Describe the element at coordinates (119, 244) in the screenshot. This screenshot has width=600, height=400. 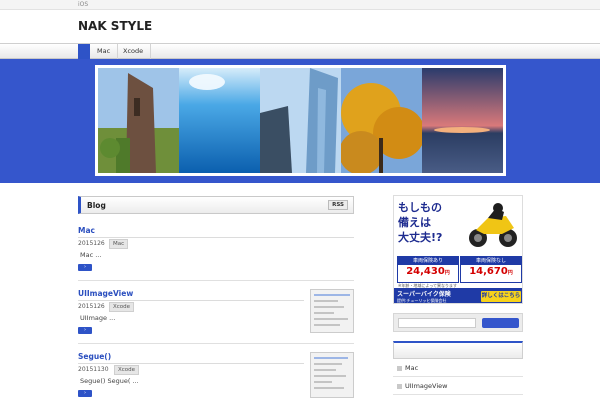
I see `post-category-tag: Mac` at that location.